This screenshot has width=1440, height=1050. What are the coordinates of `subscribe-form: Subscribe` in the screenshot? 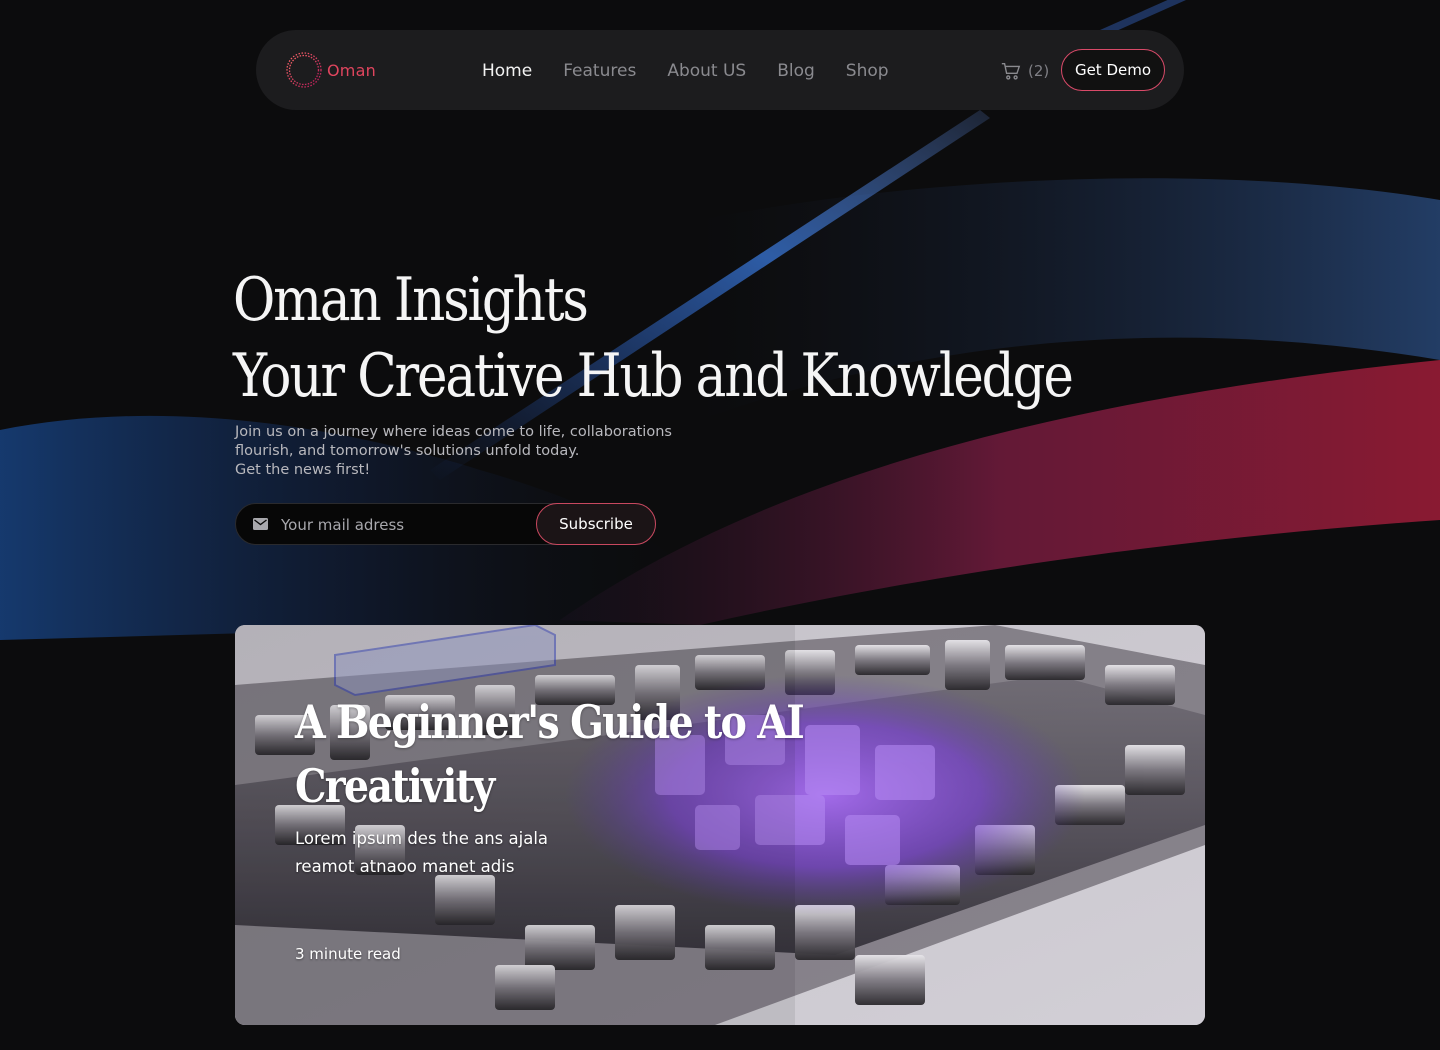 It's located at (445, 524).